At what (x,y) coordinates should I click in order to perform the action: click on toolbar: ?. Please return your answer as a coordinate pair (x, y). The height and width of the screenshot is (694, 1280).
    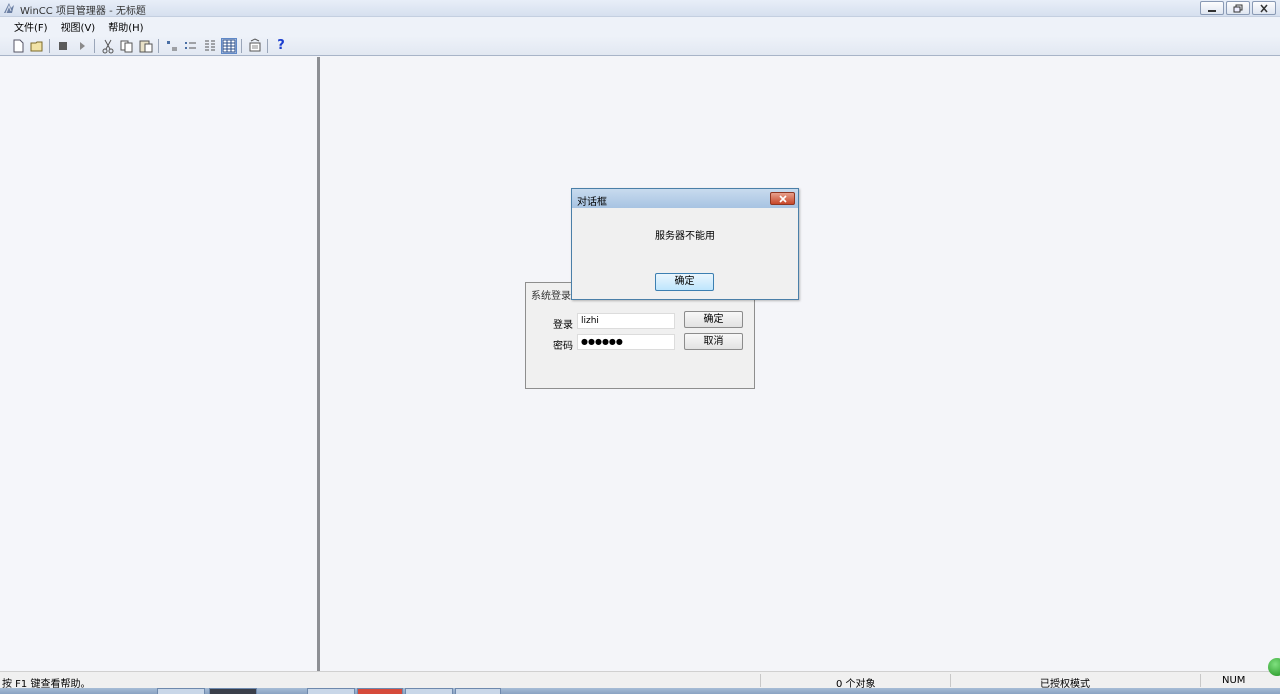
    Looking at the image, I should click on (640, 46).